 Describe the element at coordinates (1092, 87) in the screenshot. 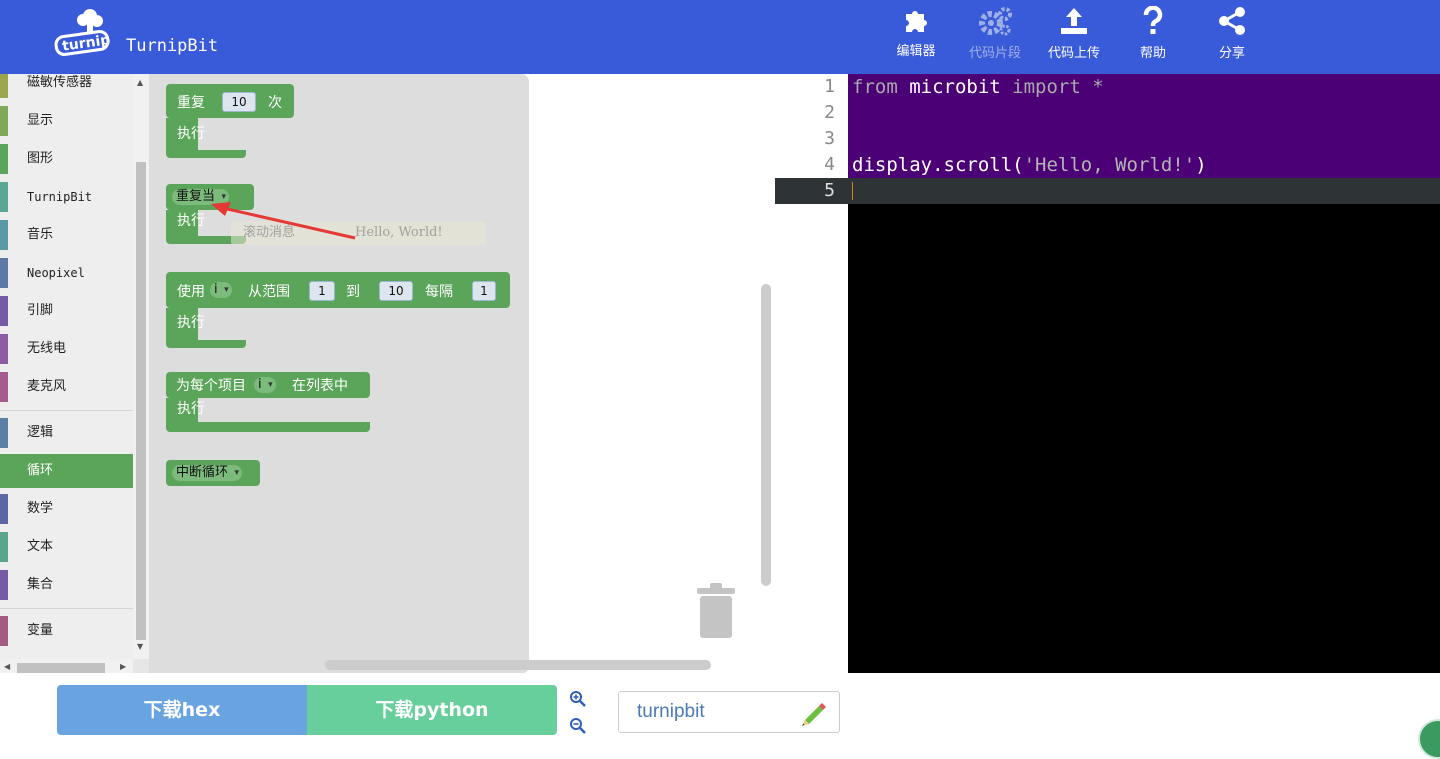

I see `code-symbol: *` at that location.